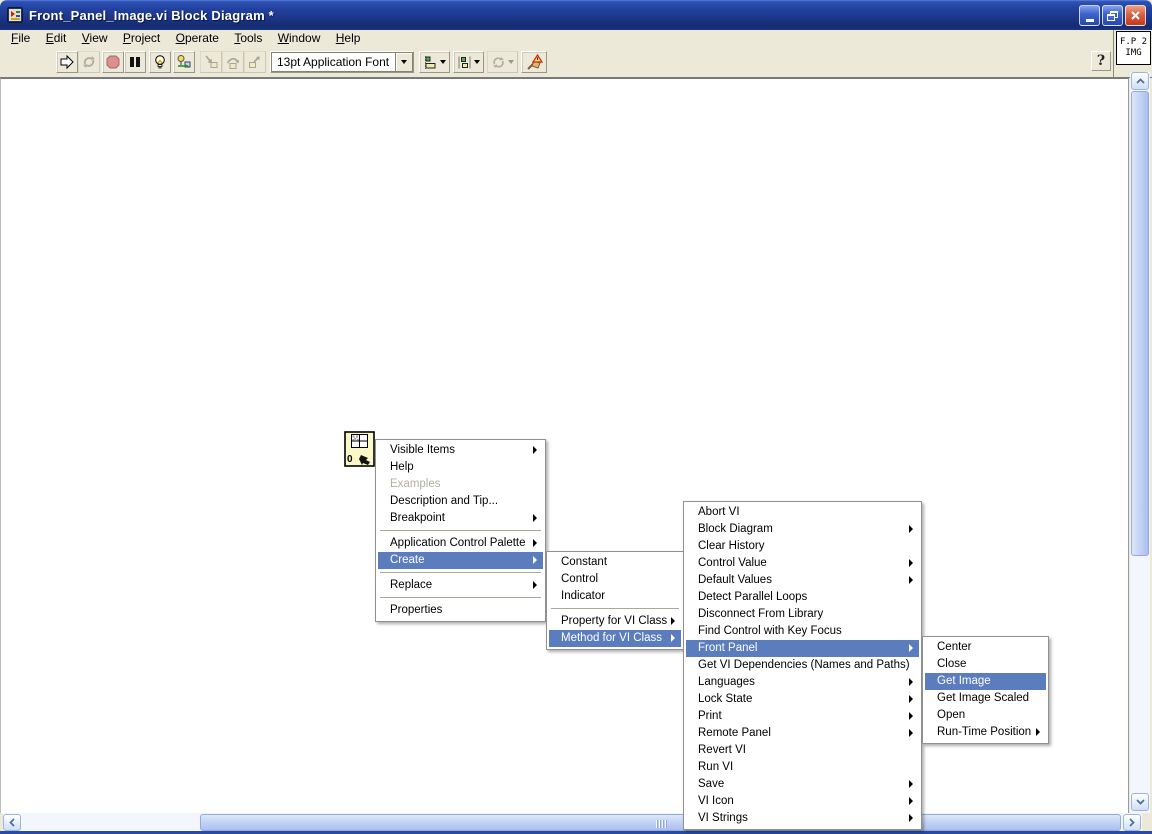 The height and width of the screenshot is (834, 1152). Describe the element at coordinates (348, 38) in the screenshot. I see `menubar-help: Help` at that location.